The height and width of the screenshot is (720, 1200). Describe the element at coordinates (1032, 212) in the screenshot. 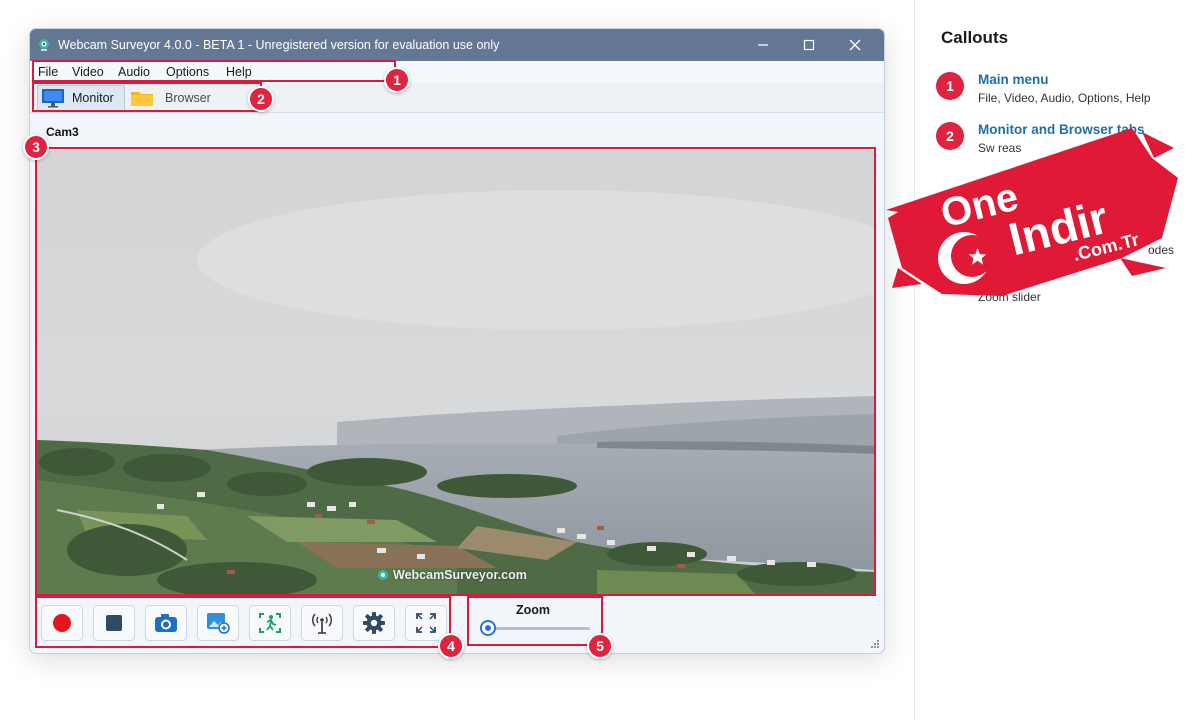

I see `oneindir-stamp-logo: One Indir .Com.Tr` at that location.